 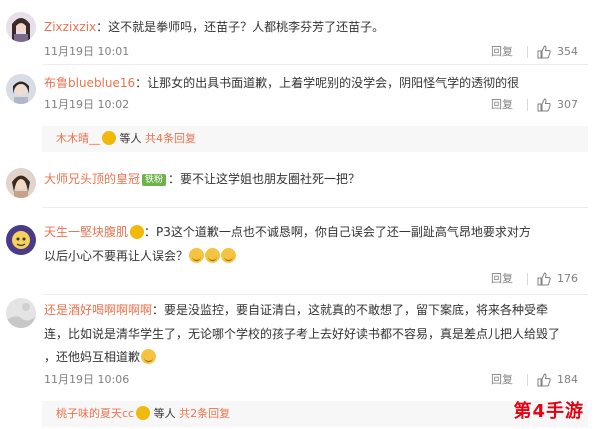 I want to click on sub-reply-user: 桃子味的夏天cc, so click(x=95, y=413).